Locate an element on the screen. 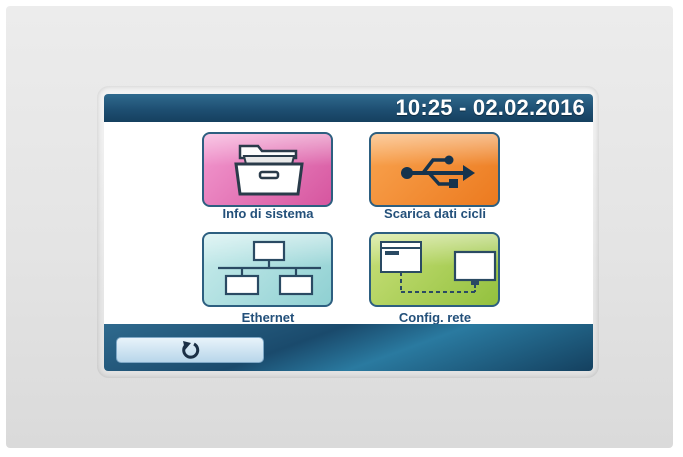 This screenshot has height=457, width=683. folder-icon is located at coordinates (269, 170).